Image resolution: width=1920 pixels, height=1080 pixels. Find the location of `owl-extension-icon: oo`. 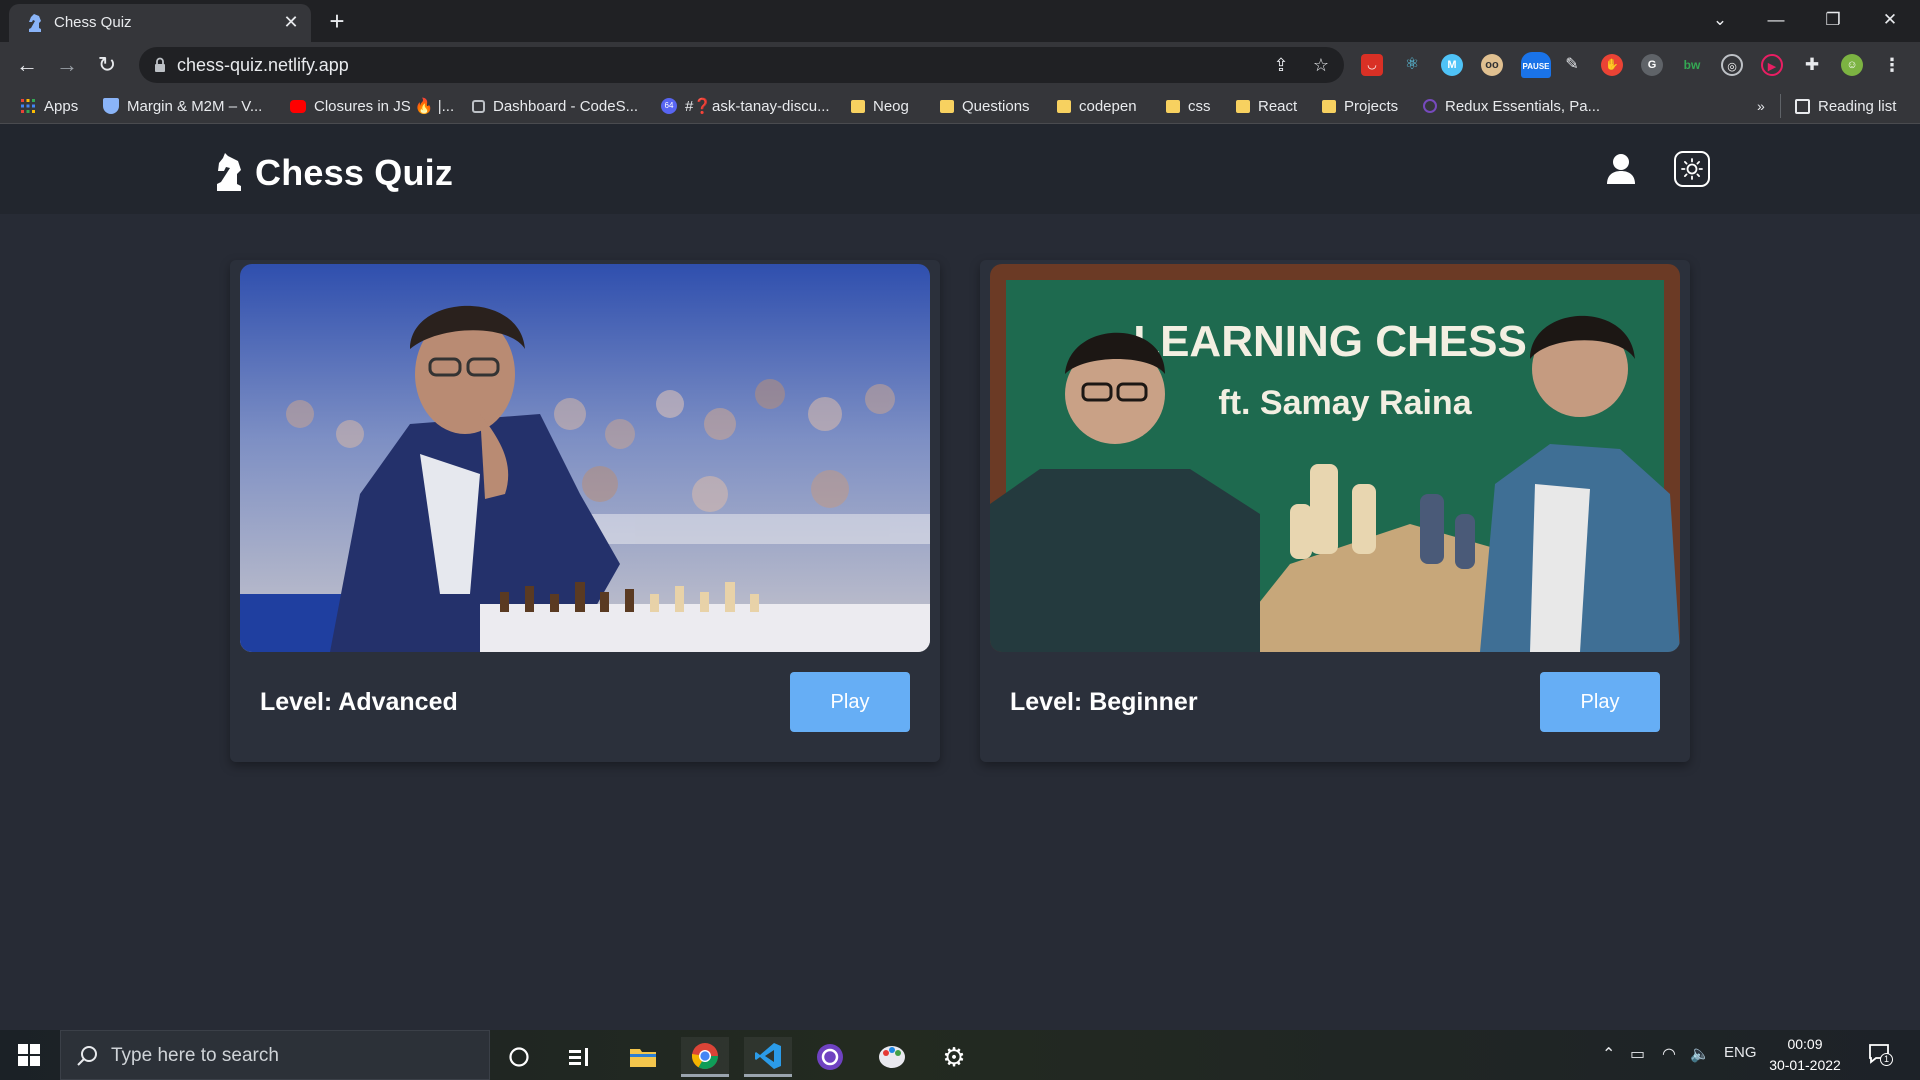

owl-extension-icon: oo is located at coordinates (1492, 65).